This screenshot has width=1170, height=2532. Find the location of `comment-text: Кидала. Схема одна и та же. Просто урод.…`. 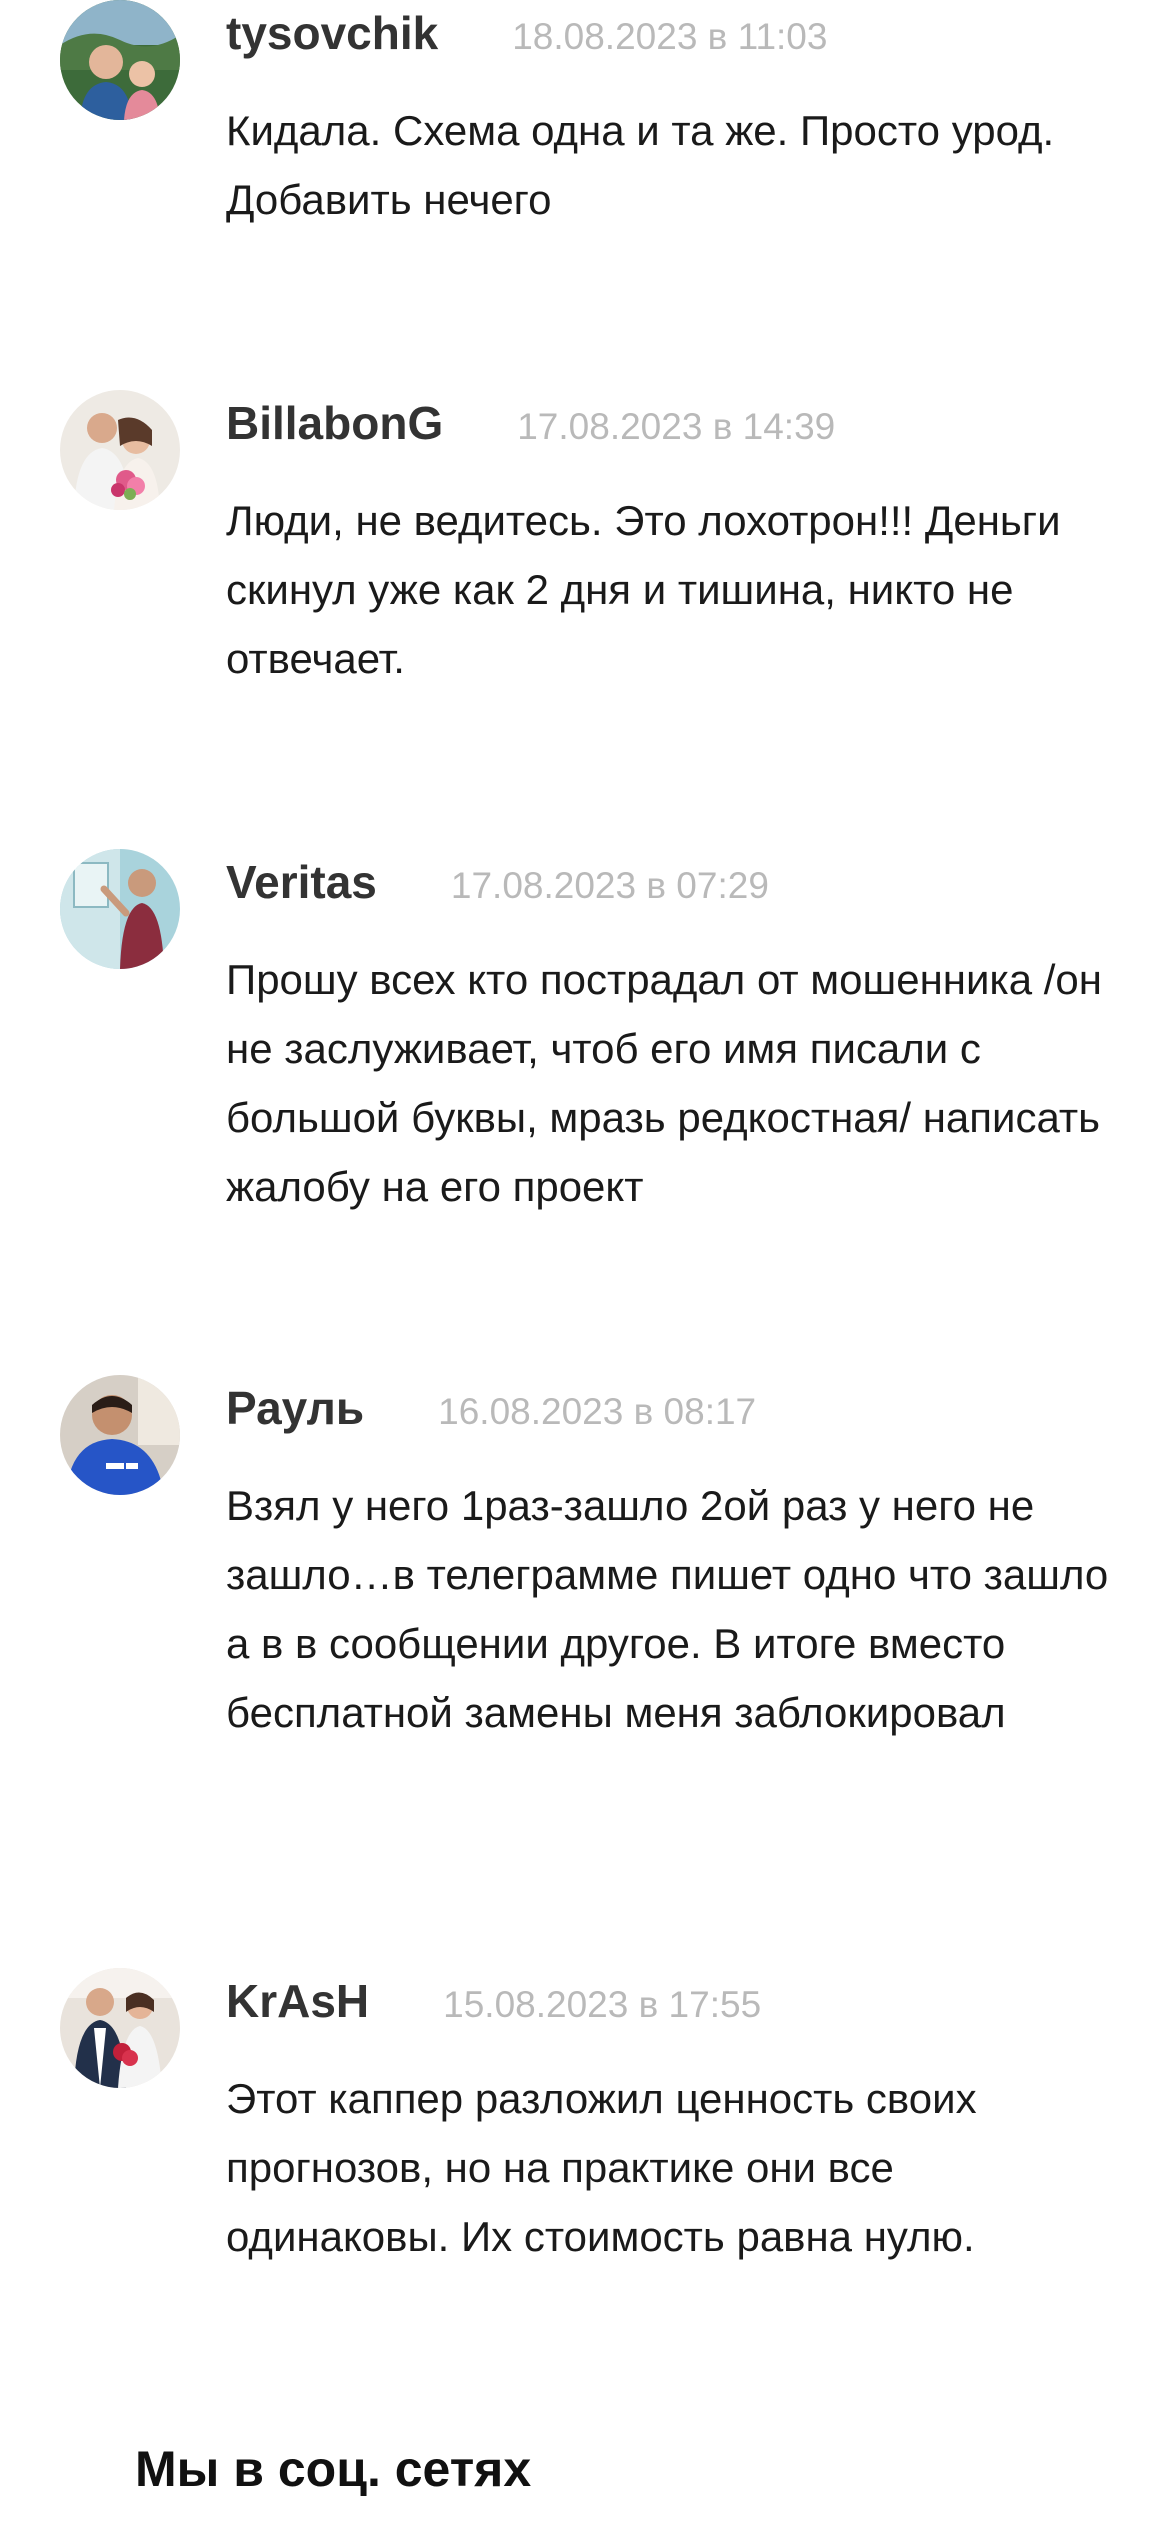

comment-text: Кидала. Схема одна и та же. Просто урод.… is located at coordinates (640, 165).